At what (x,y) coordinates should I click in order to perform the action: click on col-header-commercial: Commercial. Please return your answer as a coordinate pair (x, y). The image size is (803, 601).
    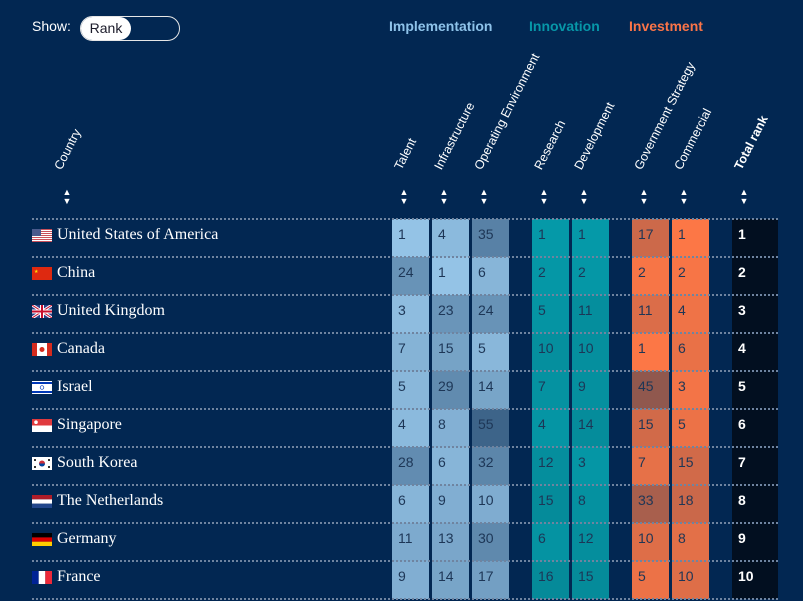
    Looking at the image, I should click on (693, 139).